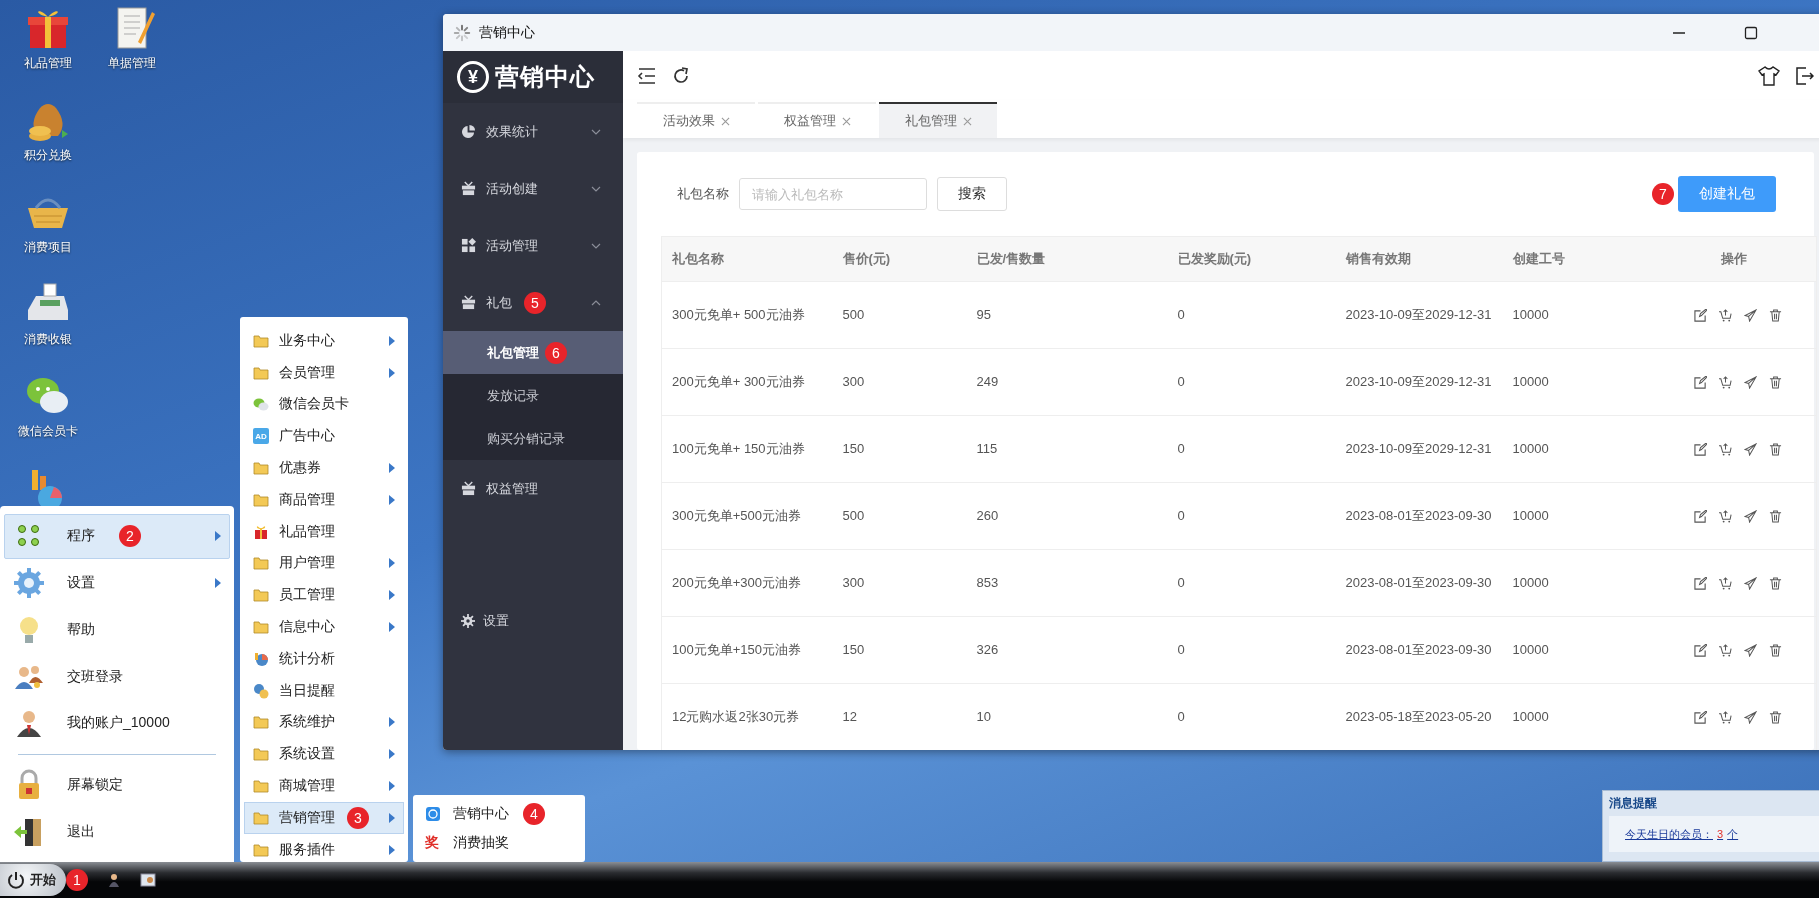  What do you see at coordinates (132, 63) in the screenshot?
I see `desktop-icon-label: 单据管理` at bounding box center [132, 63].